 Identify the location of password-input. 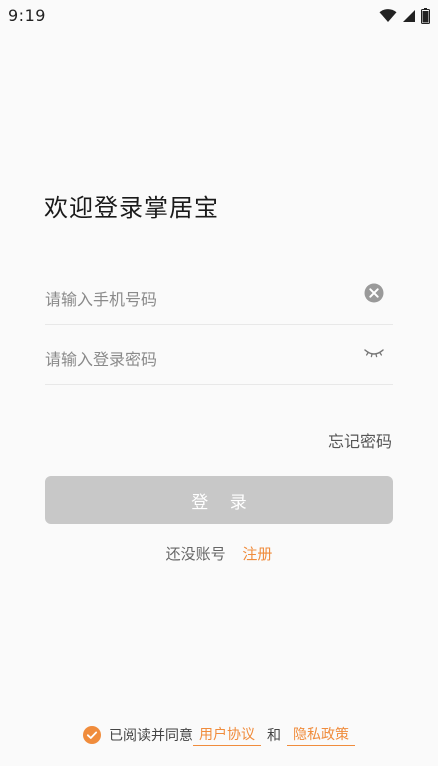
(195, 359).